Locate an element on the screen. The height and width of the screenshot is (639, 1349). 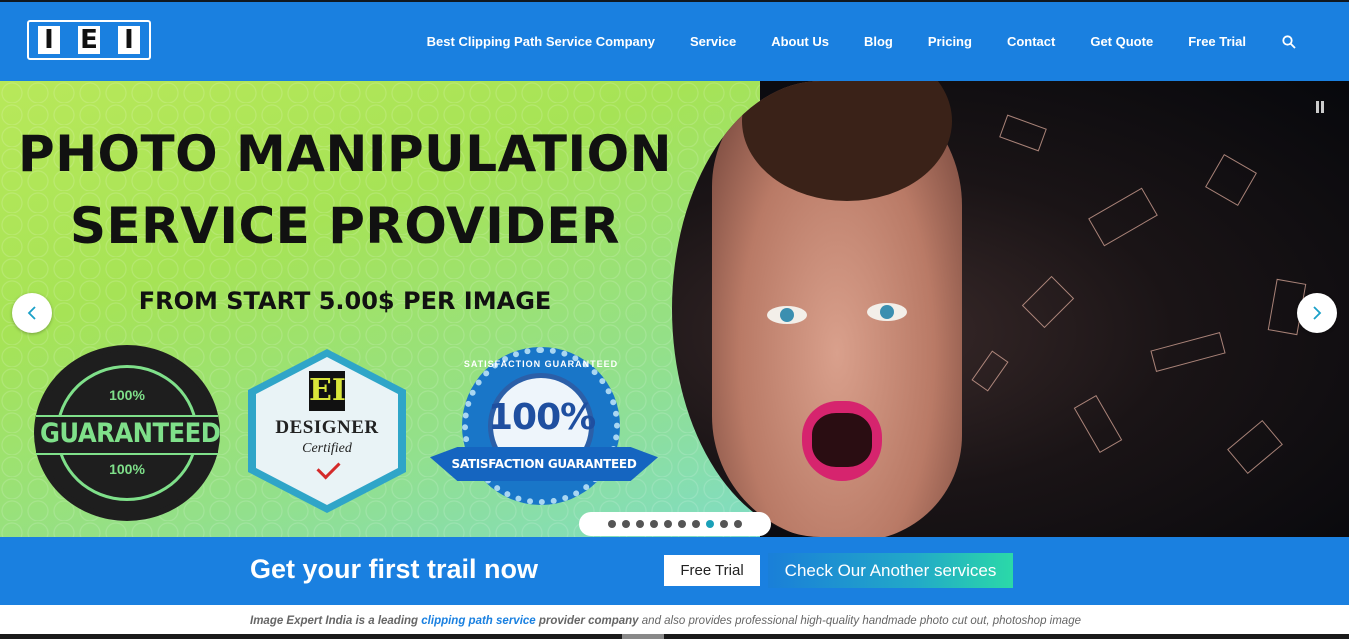
nav-service: Service is located at coordinates (713, 41).